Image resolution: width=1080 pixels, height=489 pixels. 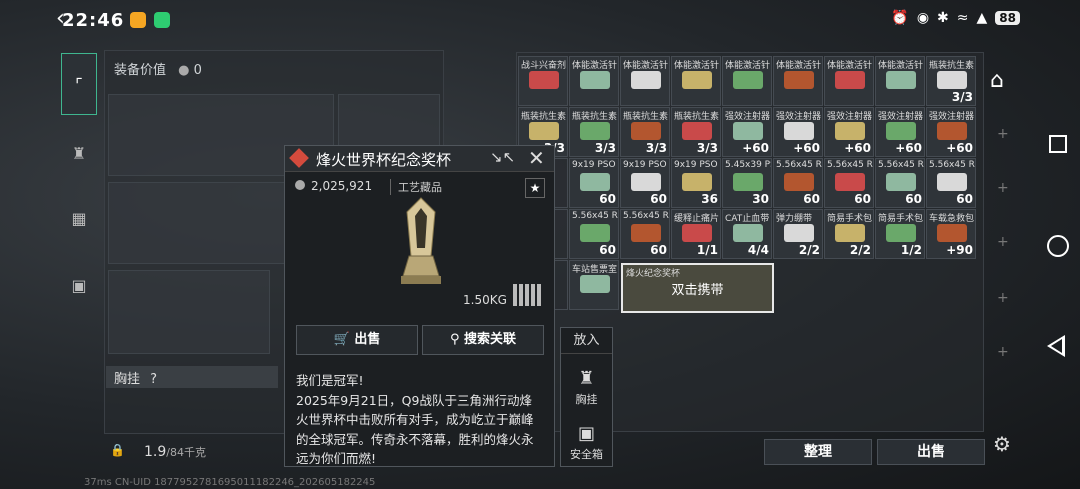 What do you see at coordinates (192, 377) in the screenshot?
I see `chest-rig-header: 胸挂 ?` at bounding box center [192, 377].